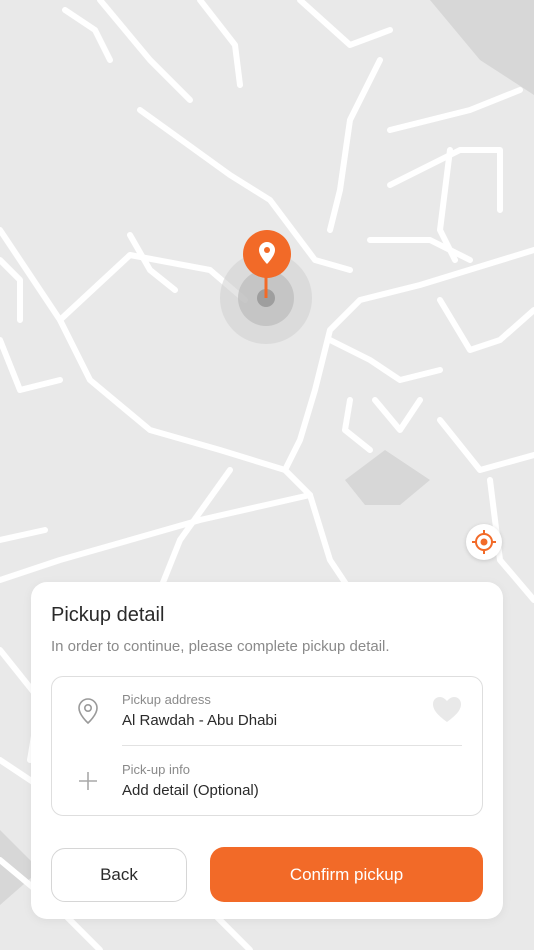  Describe the element at coordinates (200, 720) in the screenshot. I see `pickup-address-value: Al Rawdah - Abu Dhabi` at that location.